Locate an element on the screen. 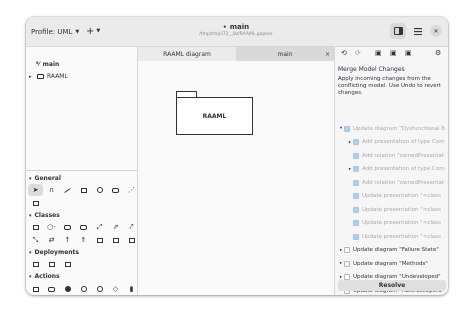 The image size is (474, 321). decision-icon: ◇ is located at coordinates (115, 289).